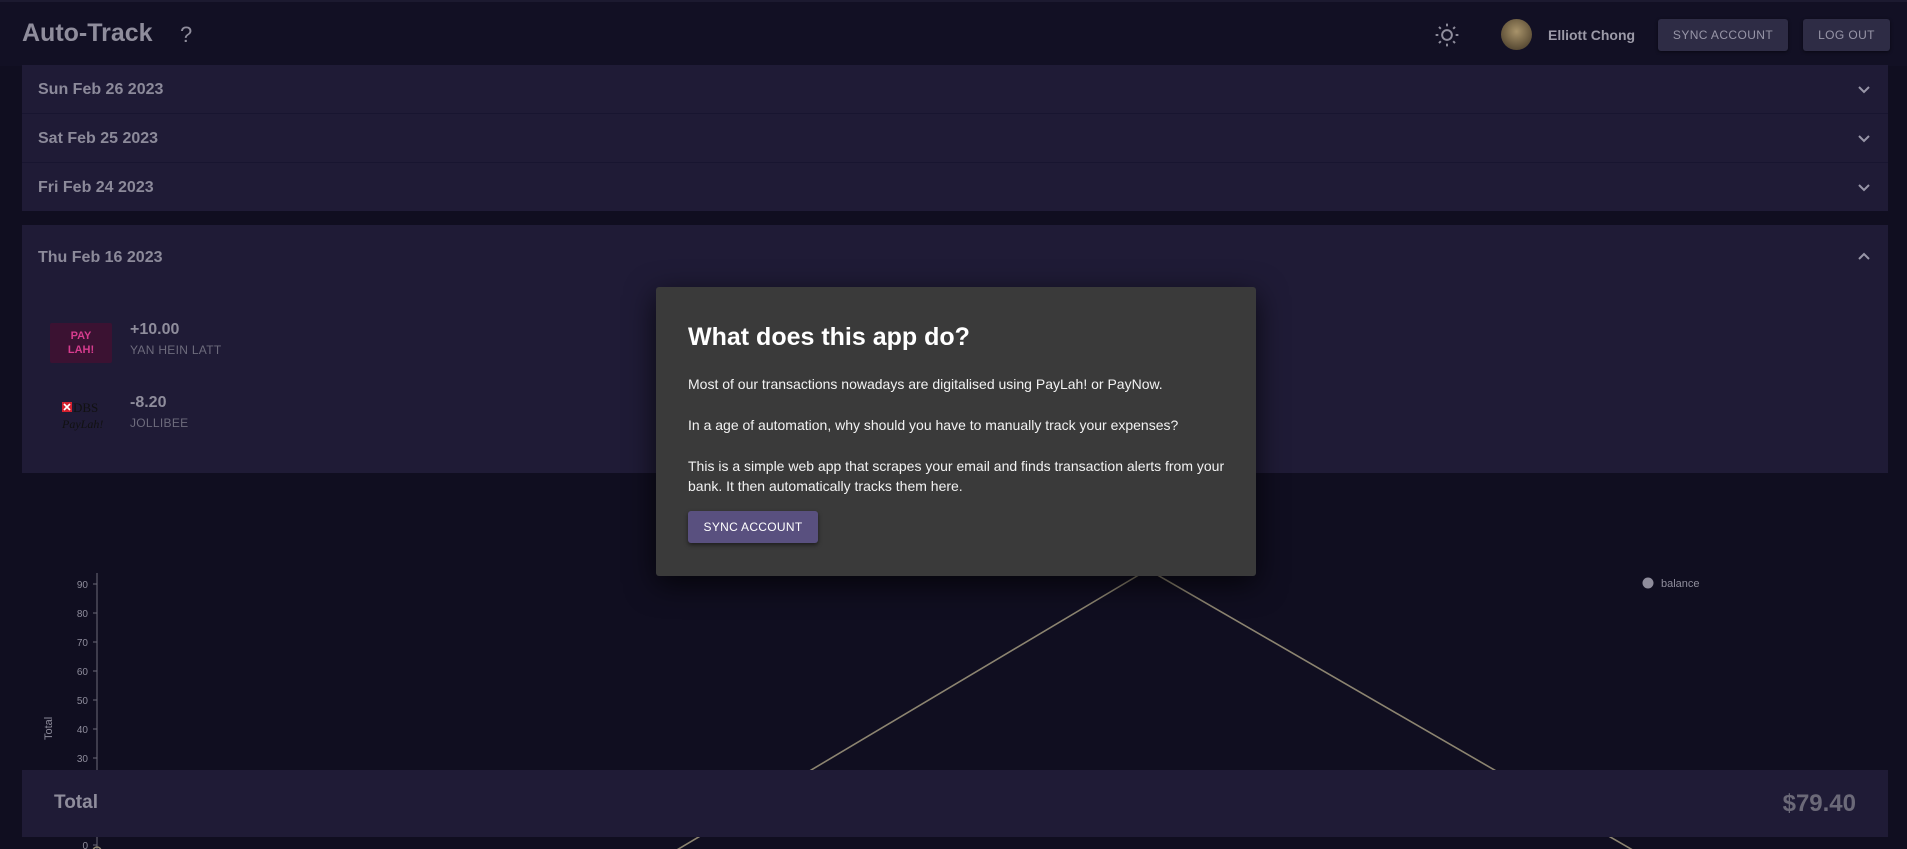 The image size is (1907, 849). I want to click on y-axis-label: Total, so click(49, 728).